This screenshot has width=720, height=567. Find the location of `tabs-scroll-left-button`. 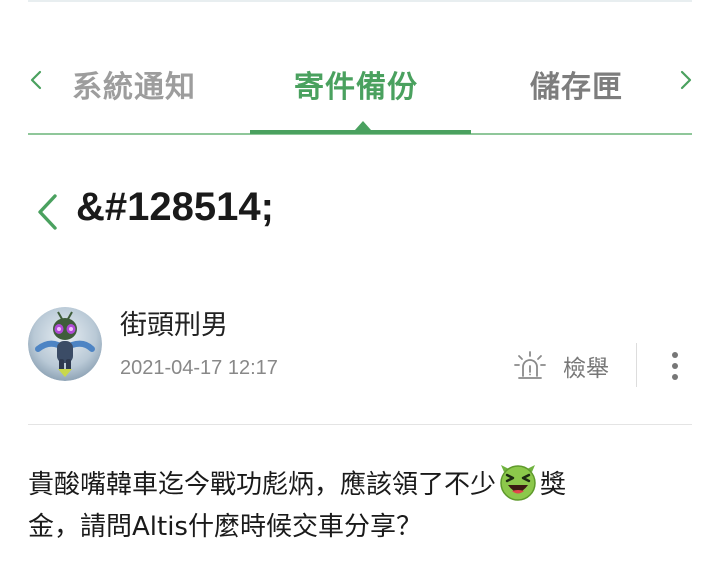

tabs-scroll-left-button is located at coordinates (36, 80).